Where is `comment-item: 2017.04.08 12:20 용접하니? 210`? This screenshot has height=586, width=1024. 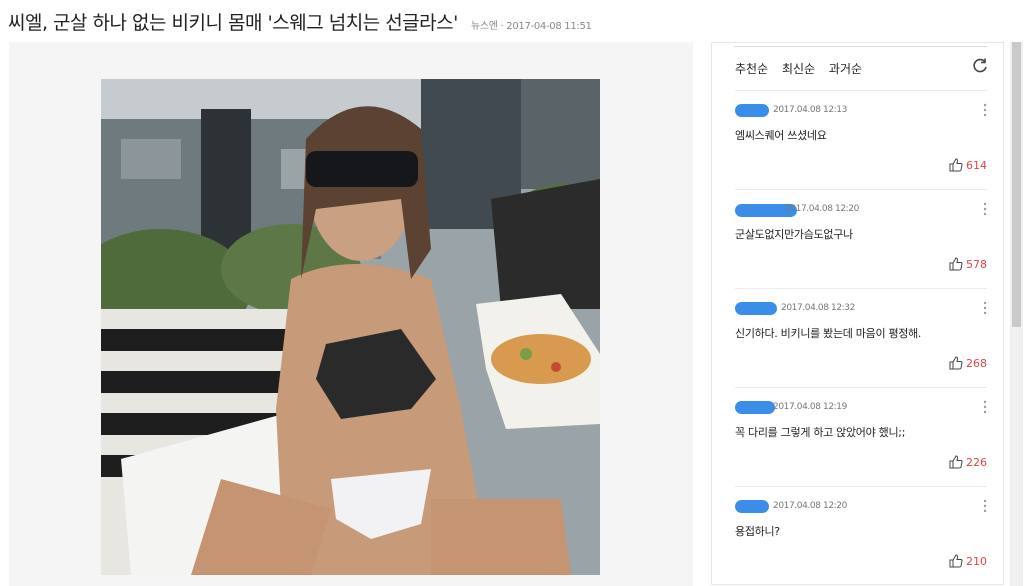
comment-item: 2017.04.08 12:20 용접하니? 210 is located at coordinates (861, 535).